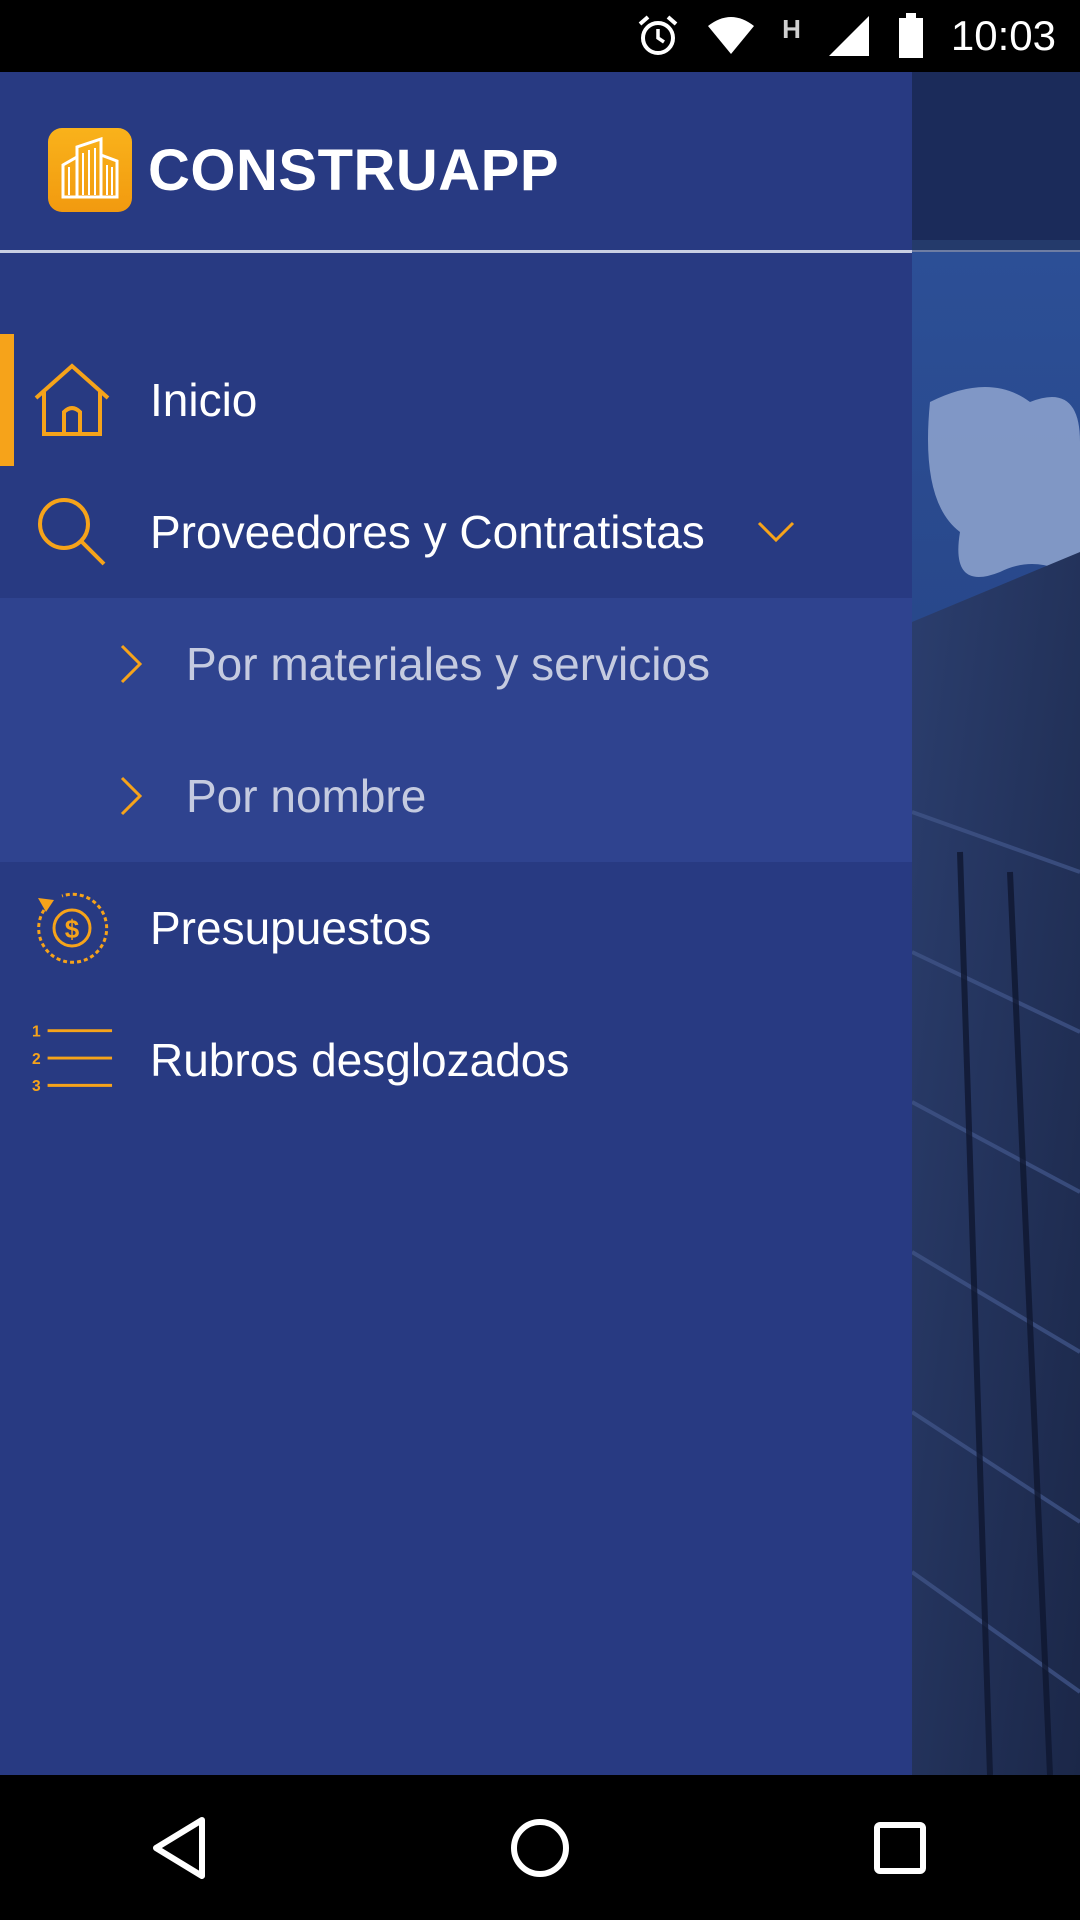  What do you see at coordinates (306, 796) in the screenshot?
I see `submenu-item-label: Por nombre` at bounding box center [306, 796].